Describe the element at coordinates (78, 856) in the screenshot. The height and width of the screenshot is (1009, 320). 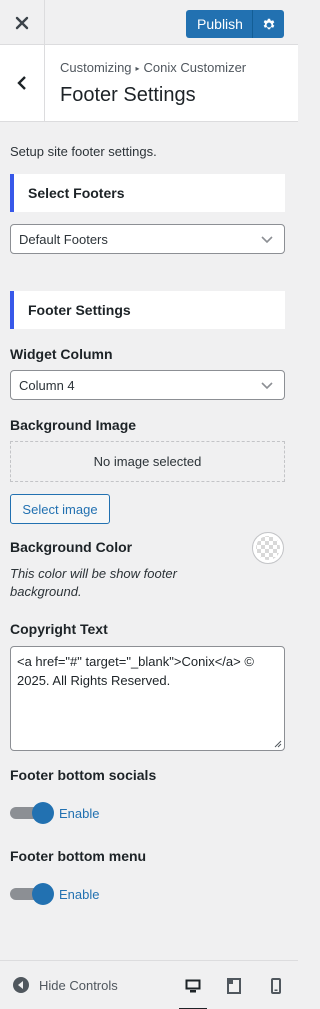
I see `footer-menu-label: Footer bottom menu` at that location.